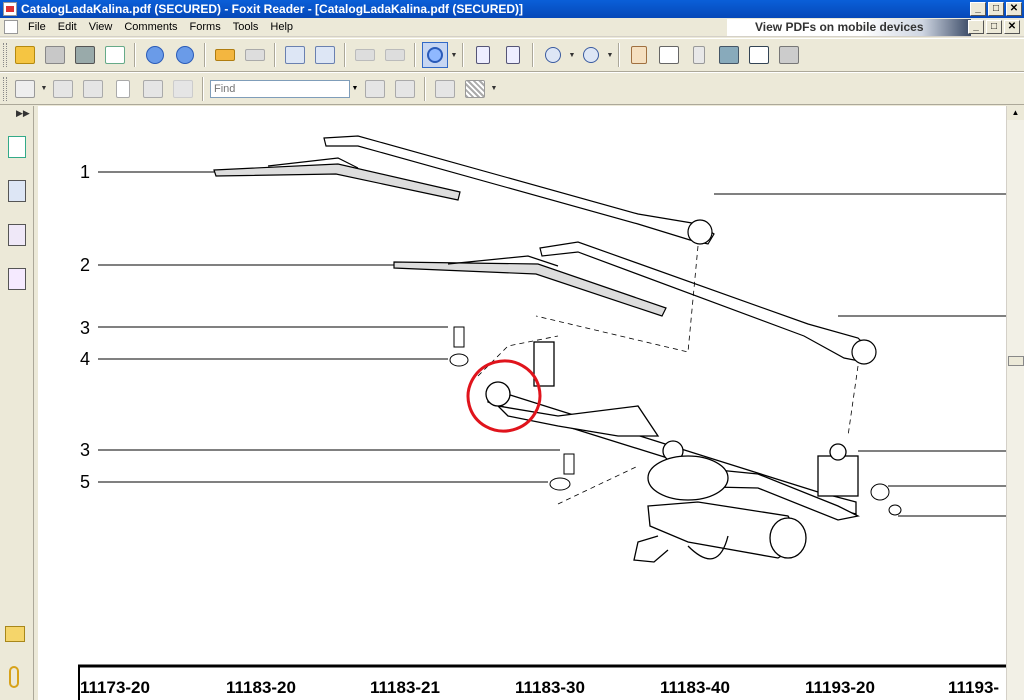 This screenshot has width=1024, height=700. What do you see at coordinates (183, 89) in the screenshot?
I see `pin-button` at bounding box center [183, 89].